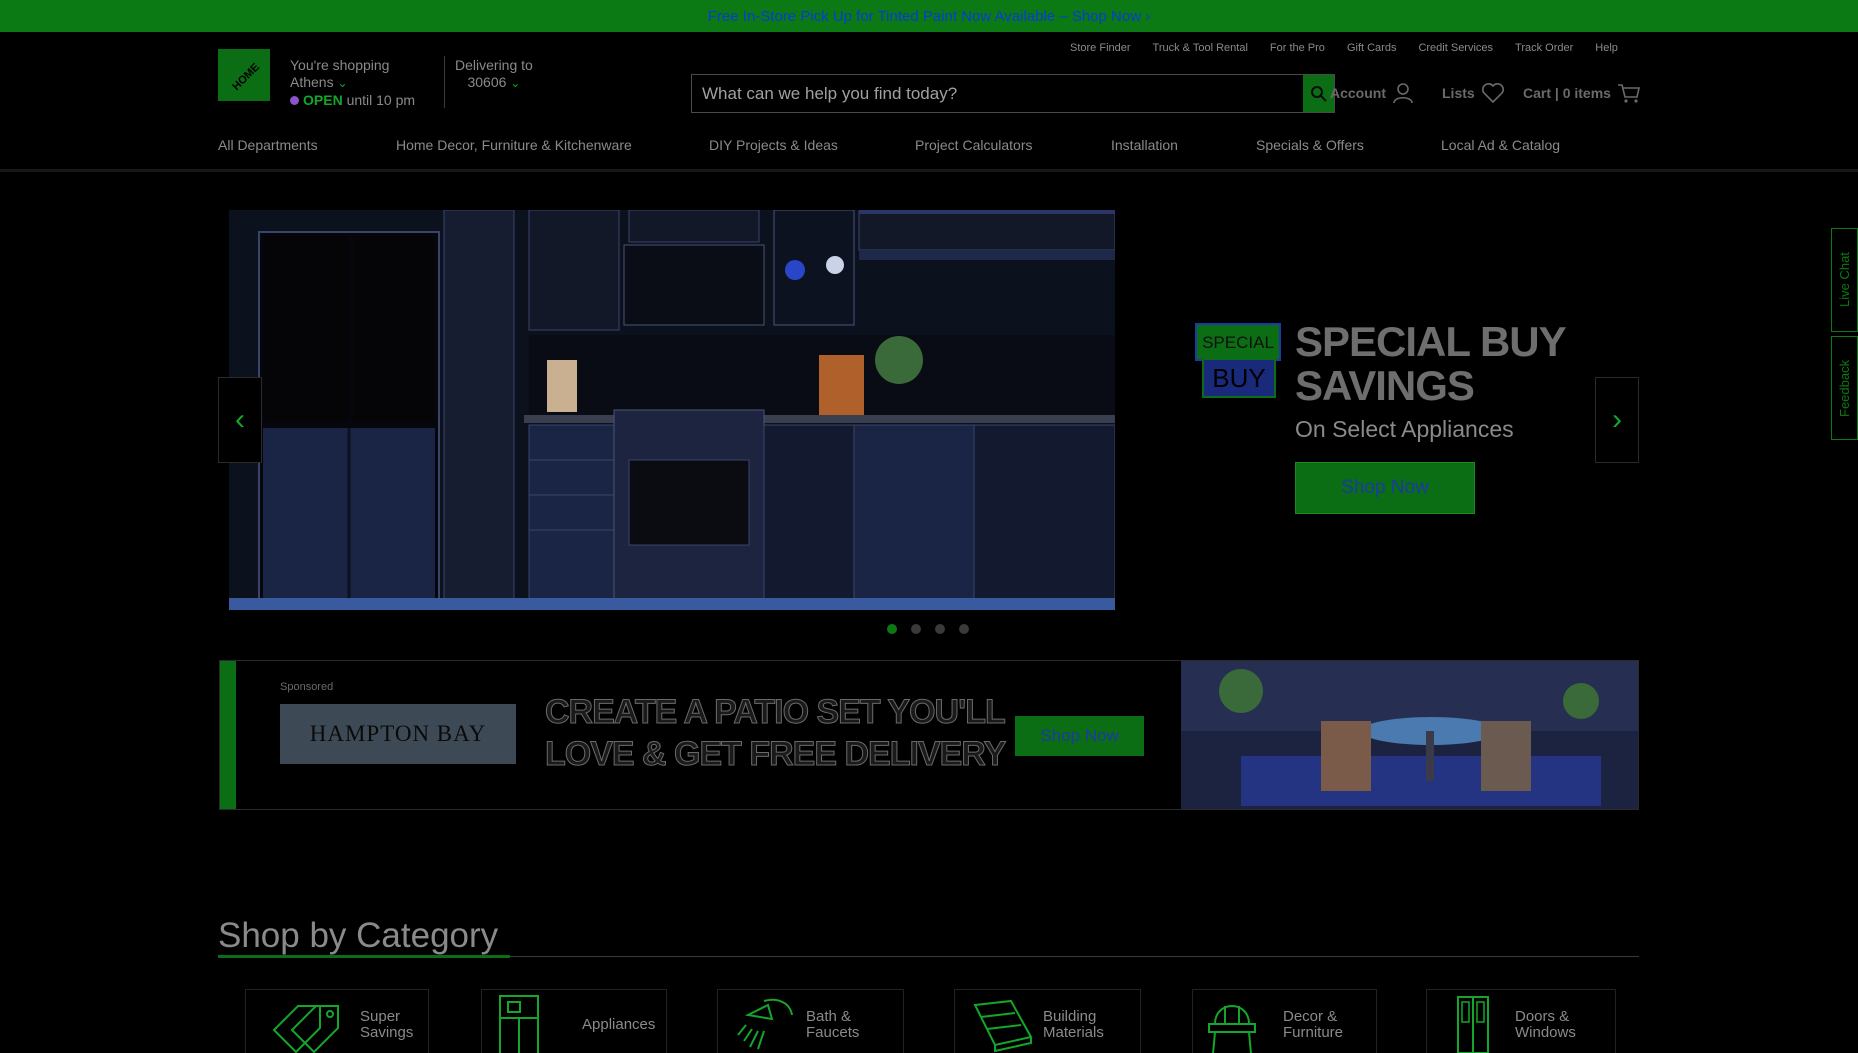  I want to click on user-icon, so click(1403, 93).